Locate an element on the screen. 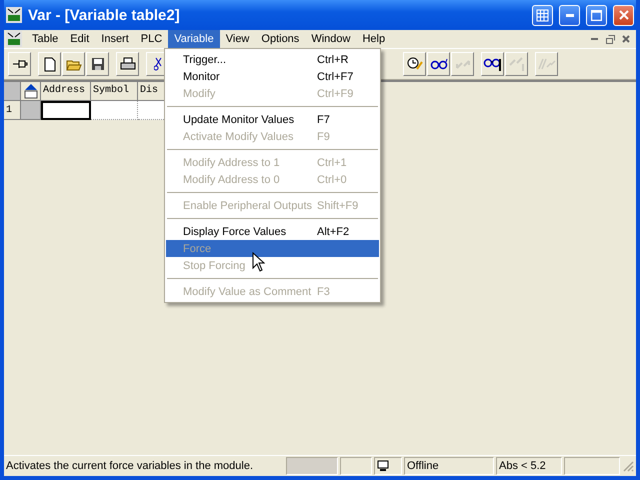  computer-icon is located at coordinates (383, 466).